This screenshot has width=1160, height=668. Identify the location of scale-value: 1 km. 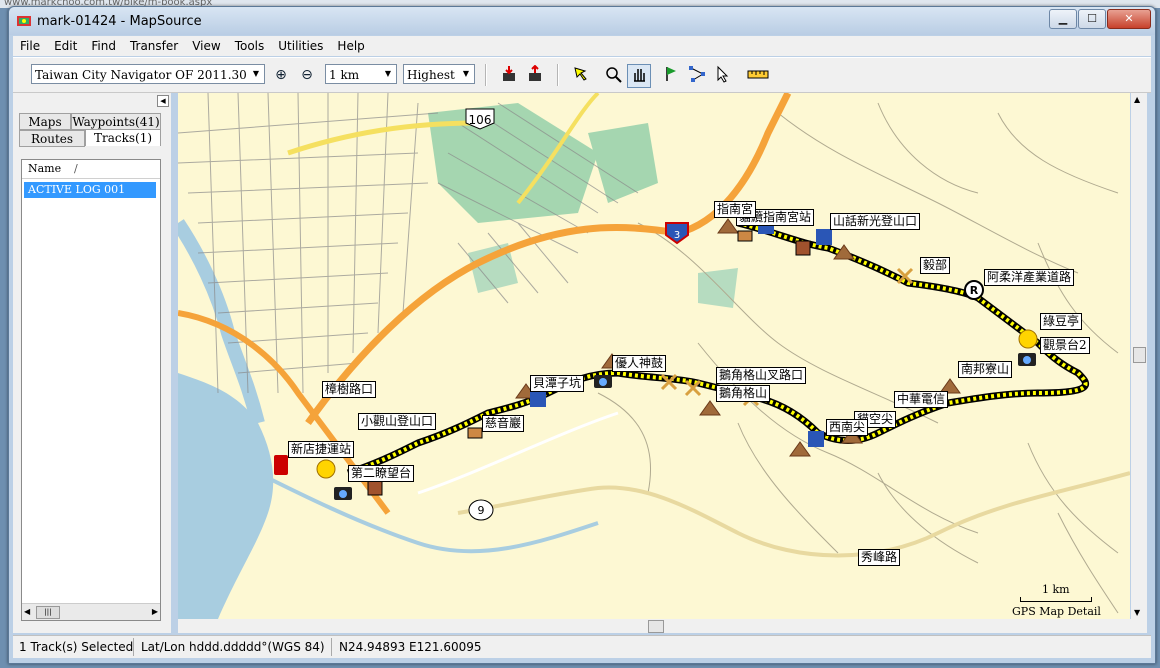
(344, 75).